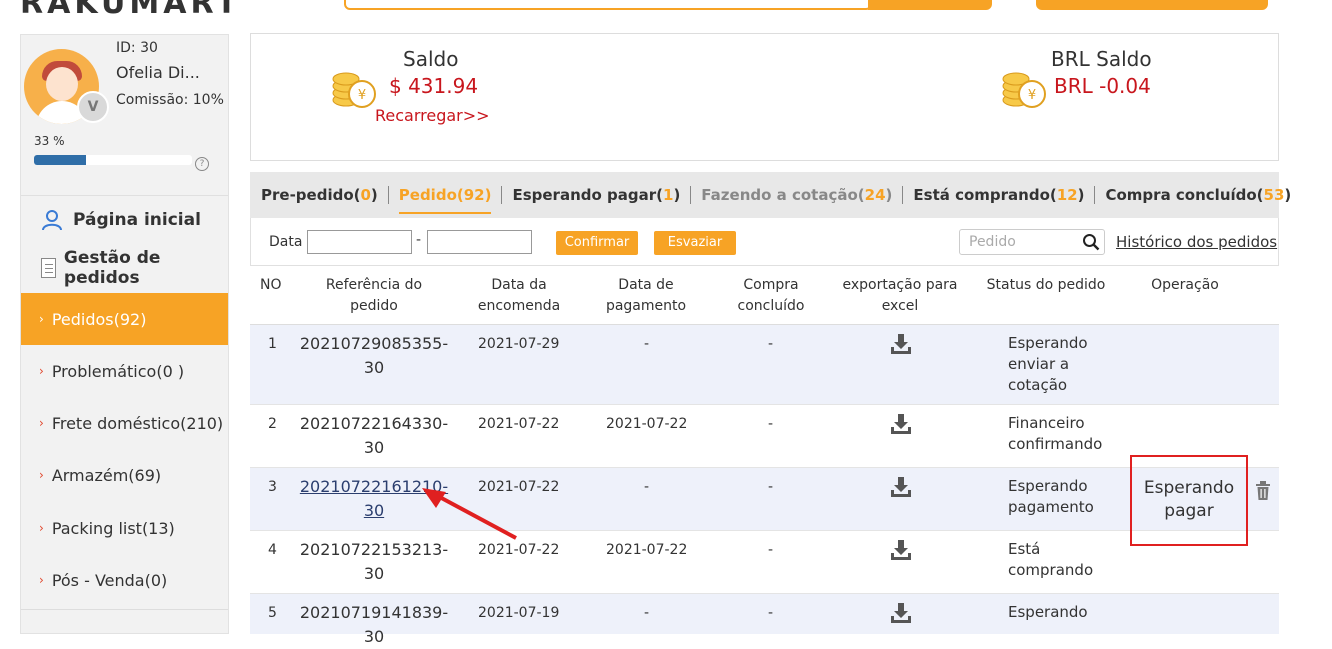  Describe the element at coordinates (1189, 500) in the screenshot. I see `pay-order-button: Esperando pagar` at that location.